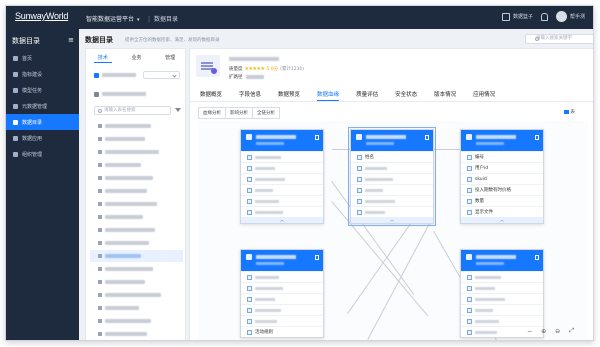  I want to click on tab-lineage: 数据血缘, so click(328, 95).